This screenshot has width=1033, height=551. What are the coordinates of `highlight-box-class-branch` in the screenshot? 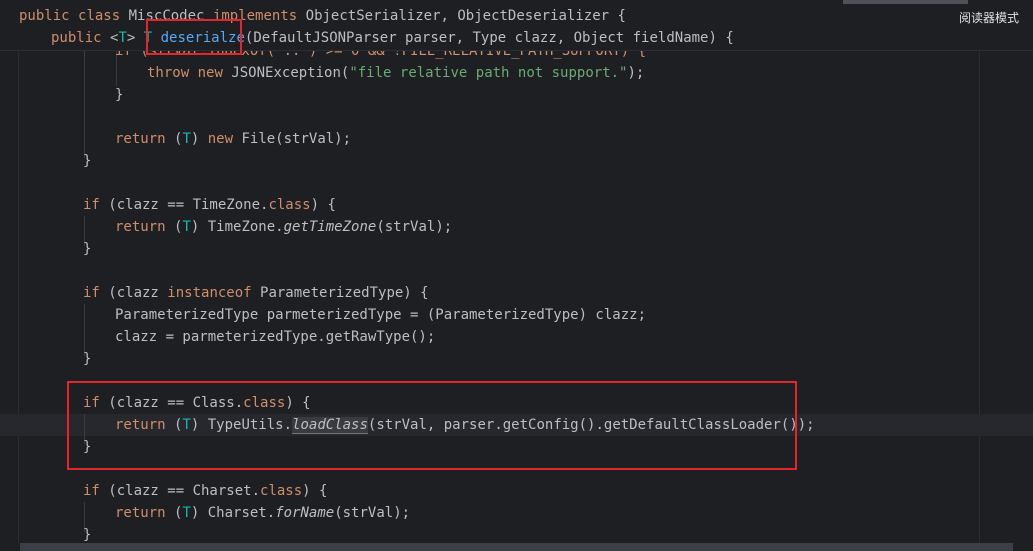 It's located at (432, 425).